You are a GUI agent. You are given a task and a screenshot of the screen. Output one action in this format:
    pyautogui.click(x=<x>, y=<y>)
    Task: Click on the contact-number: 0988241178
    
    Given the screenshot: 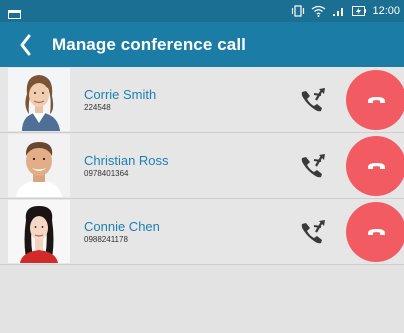 What is the action you would take?
    pyautogui.click(x=106, y=239)
    